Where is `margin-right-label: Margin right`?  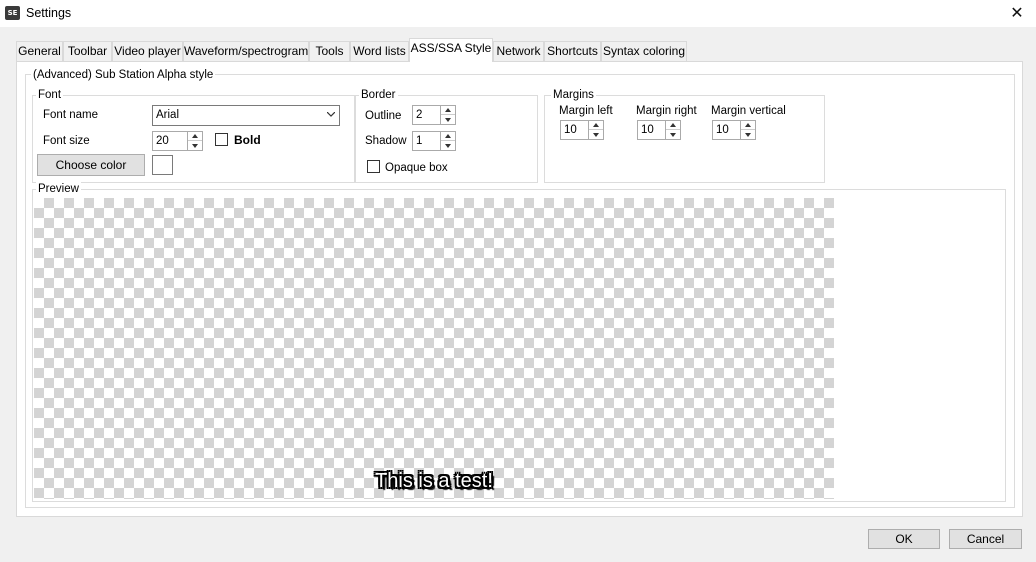
margin-right-label: Margin right is located at coordinates (666, 111).